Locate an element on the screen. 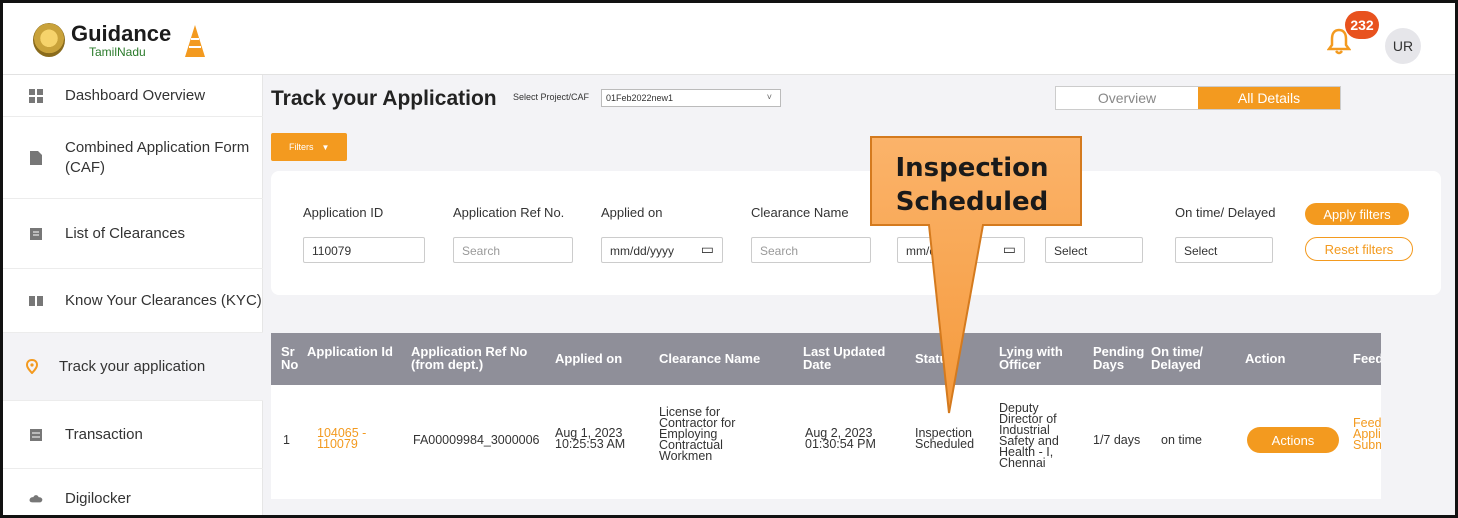  sidebar-item-caf: Combined Application Form (CAF) is located at coordinates (133, 158).